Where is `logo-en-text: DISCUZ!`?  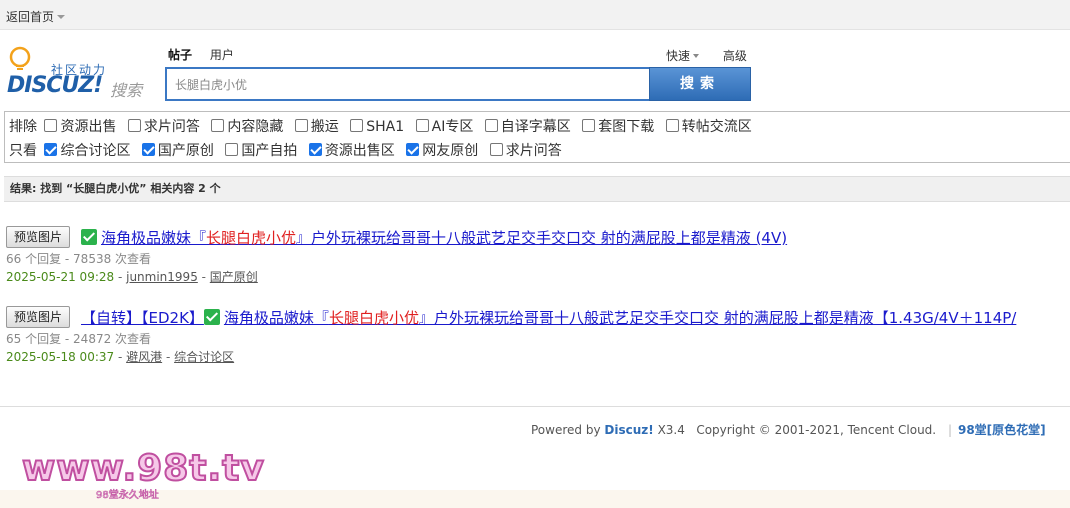
logo-en-text: DISCUZ! is located at coordinates (55, 85).